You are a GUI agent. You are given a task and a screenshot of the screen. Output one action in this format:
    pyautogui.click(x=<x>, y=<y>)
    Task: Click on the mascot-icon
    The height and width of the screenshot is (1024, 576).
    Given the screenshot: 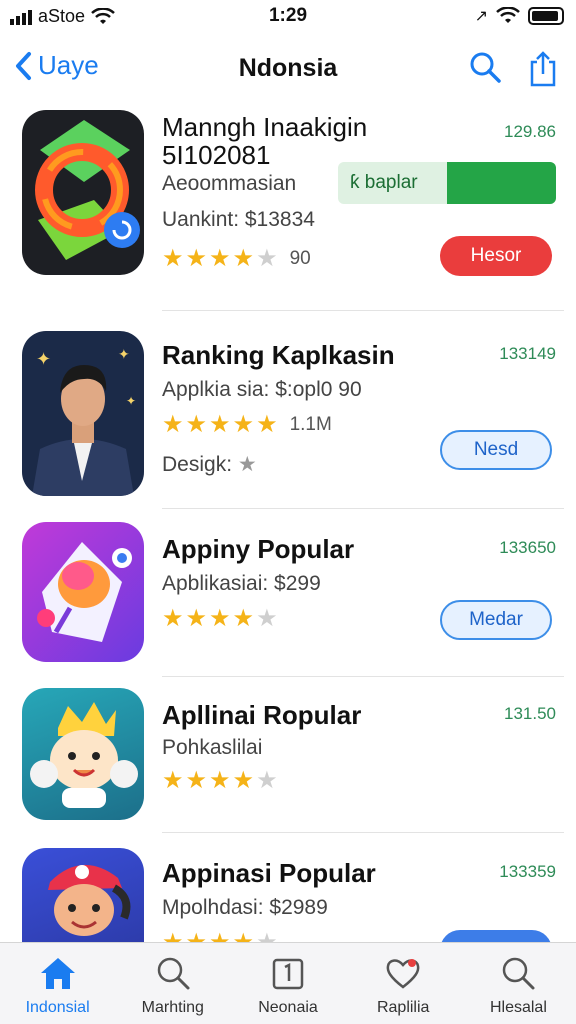 What is the action you would take?
    pyautogui.click(x=84, y=755)
    